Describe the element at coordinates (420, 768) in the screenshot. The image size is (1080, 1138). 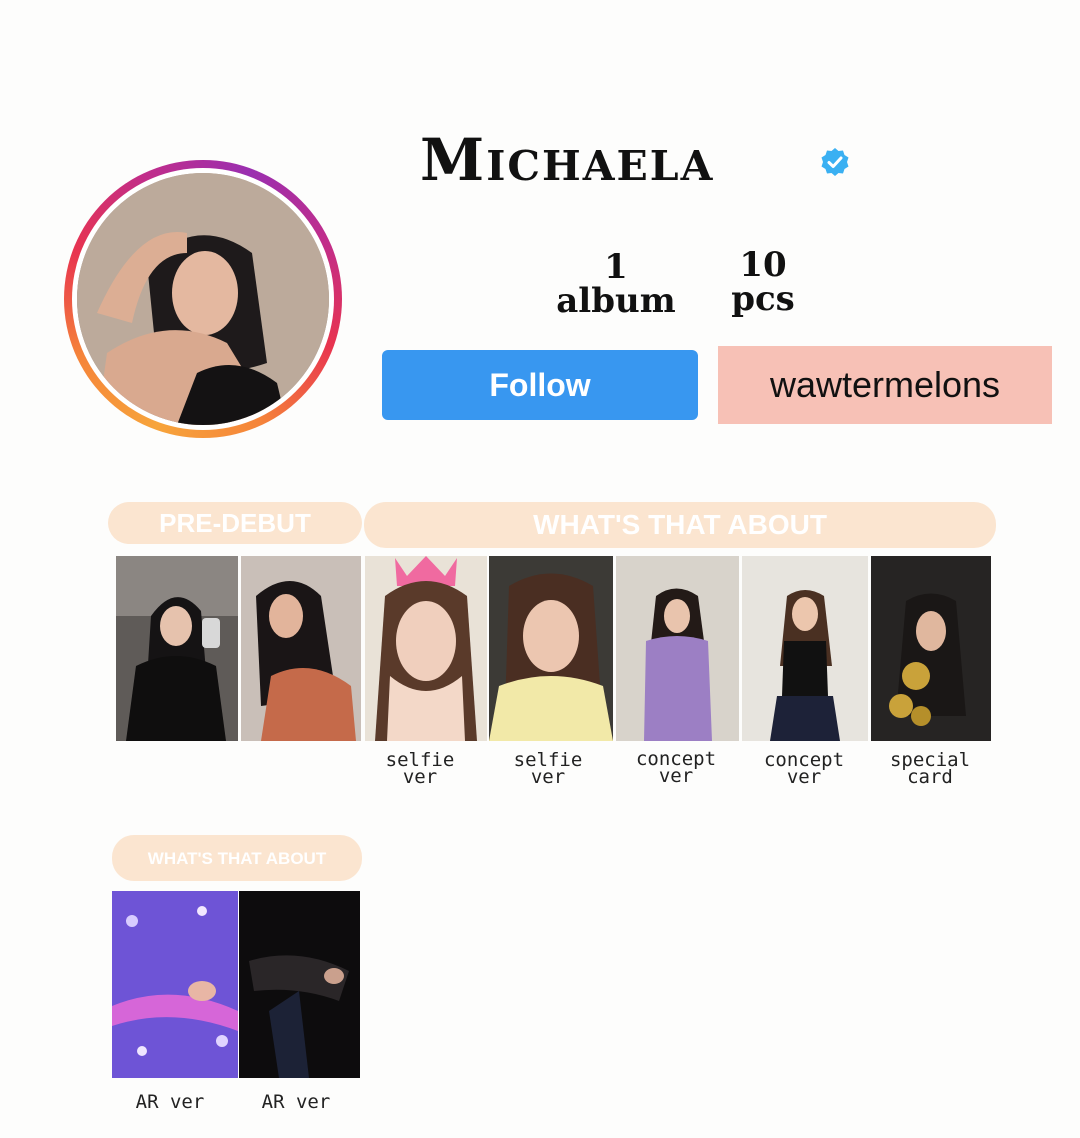
I see `caption-selfie-1: selfie ver` at that location.